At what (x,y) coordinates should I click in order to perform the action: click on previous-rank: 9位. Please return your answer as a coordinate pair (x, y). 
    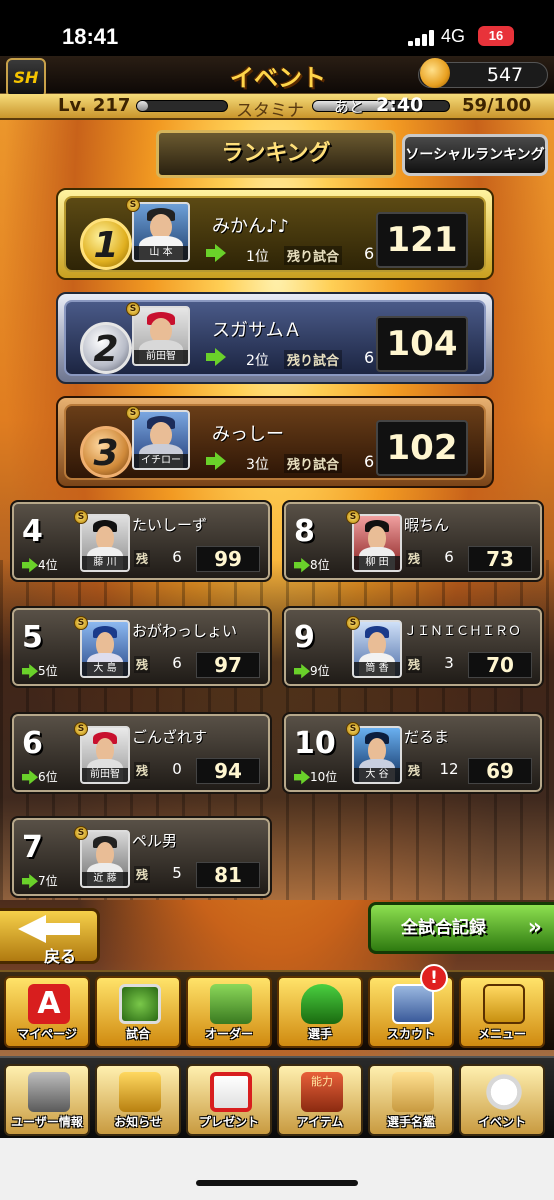
    Looking at the image, I should click on (320, 671).